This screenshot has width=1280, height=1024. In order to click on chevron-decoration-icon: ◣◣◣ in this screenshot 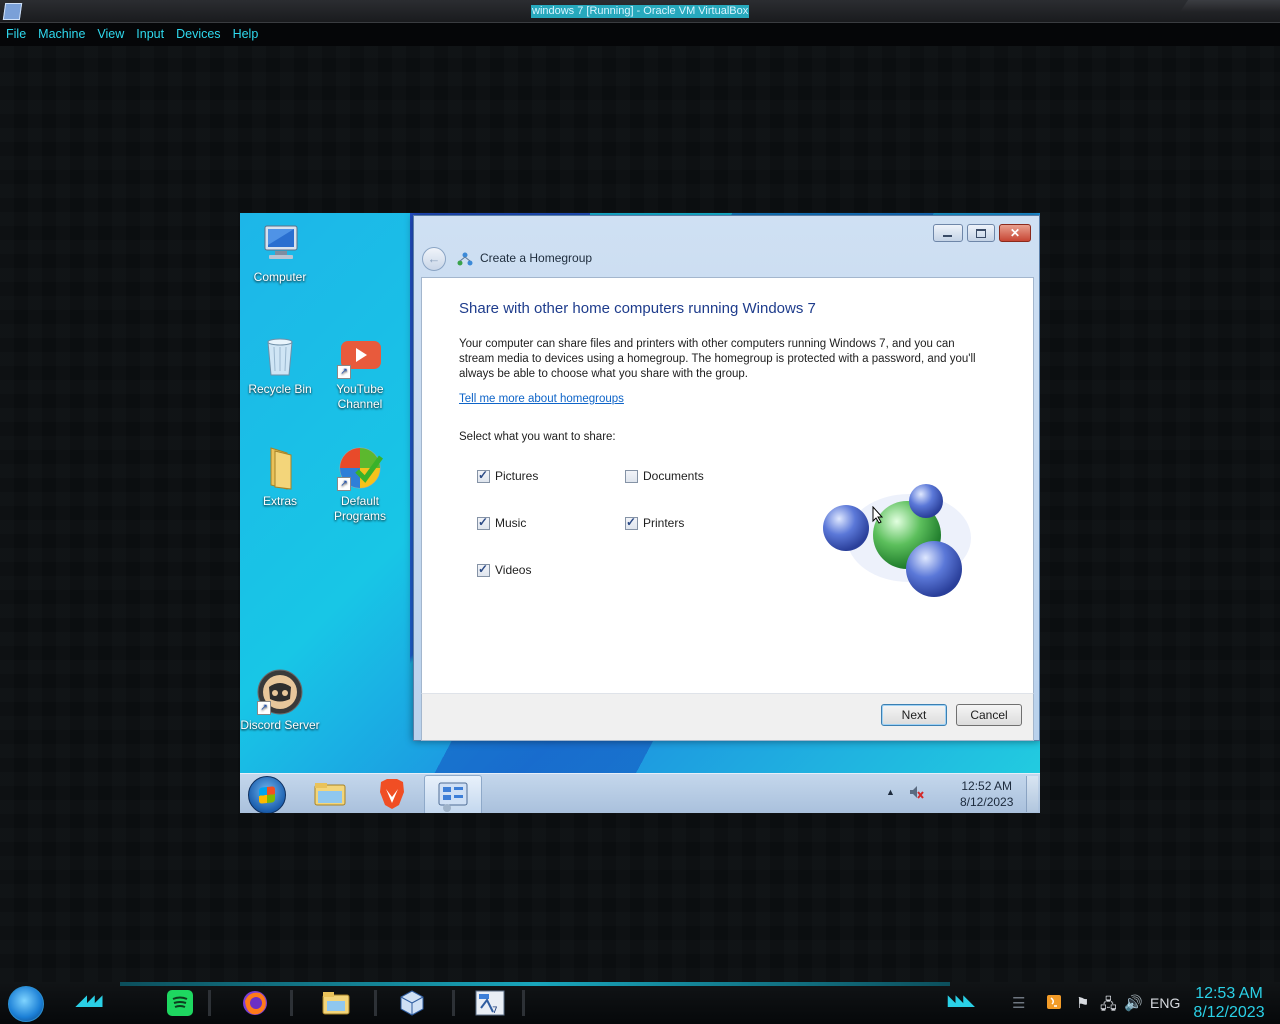, I will do `click(961, 1000)`.